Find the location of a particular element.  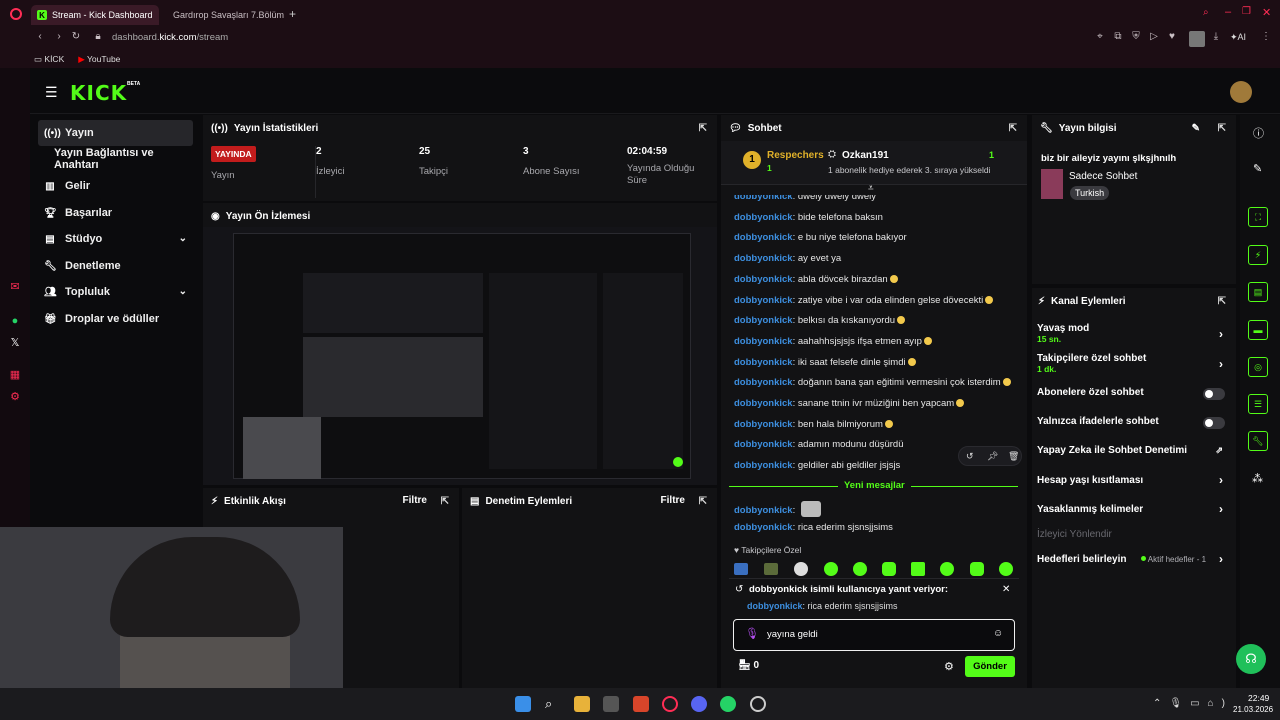

nav-item-yayin: ((•)) Yayın is located at coordinates (115, 133).